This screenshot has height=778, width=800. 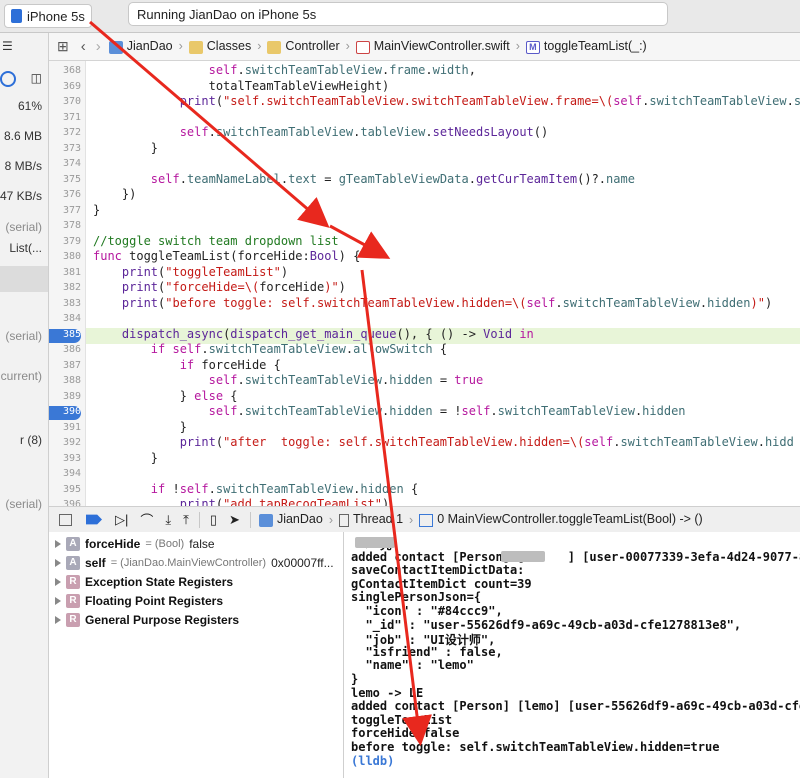 I want to click on code-line: self.switchTeamTableView.hidden = true, so click(x=288, y=380).